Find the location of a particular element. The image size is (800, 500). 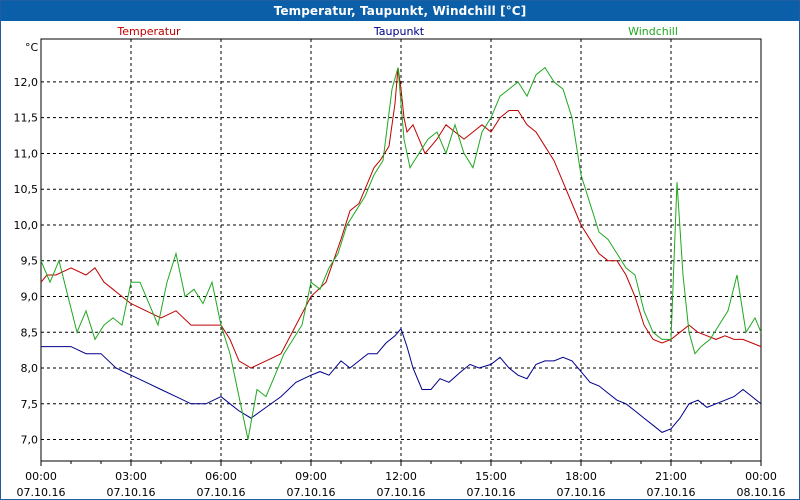

x-tick-time: 03:00 is located at coordinates (131, 476).